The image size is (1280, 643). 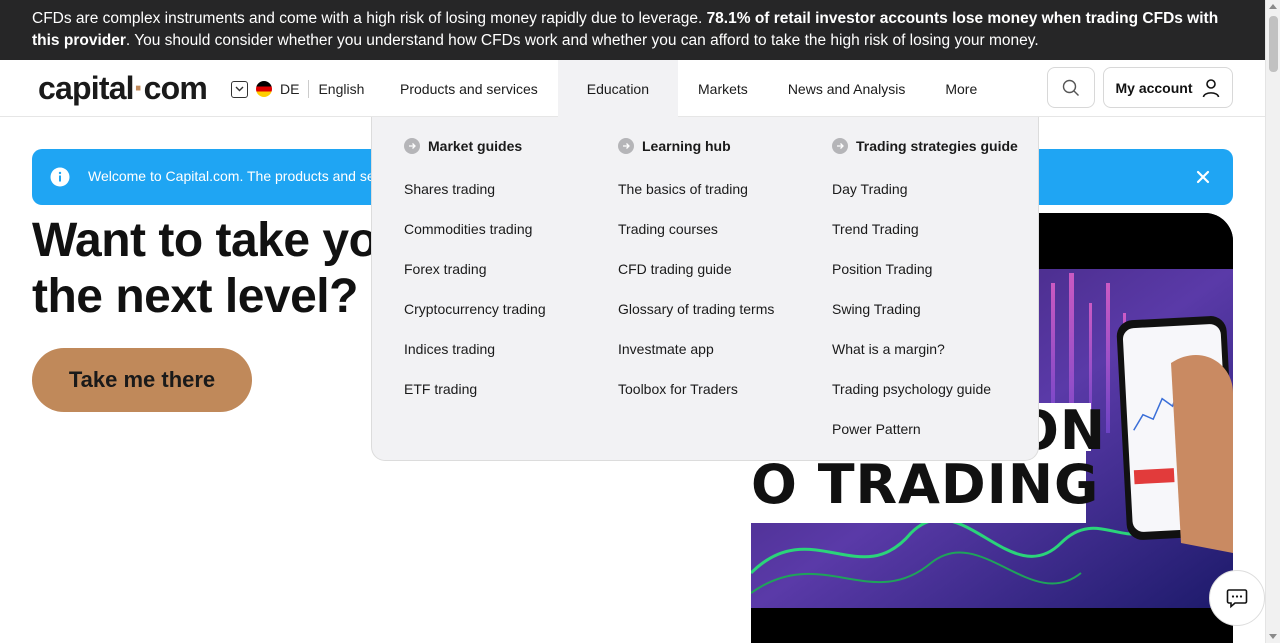 I want to click on menu-link-commodities-trading: Commodities trading, so click(x=468, y=229).